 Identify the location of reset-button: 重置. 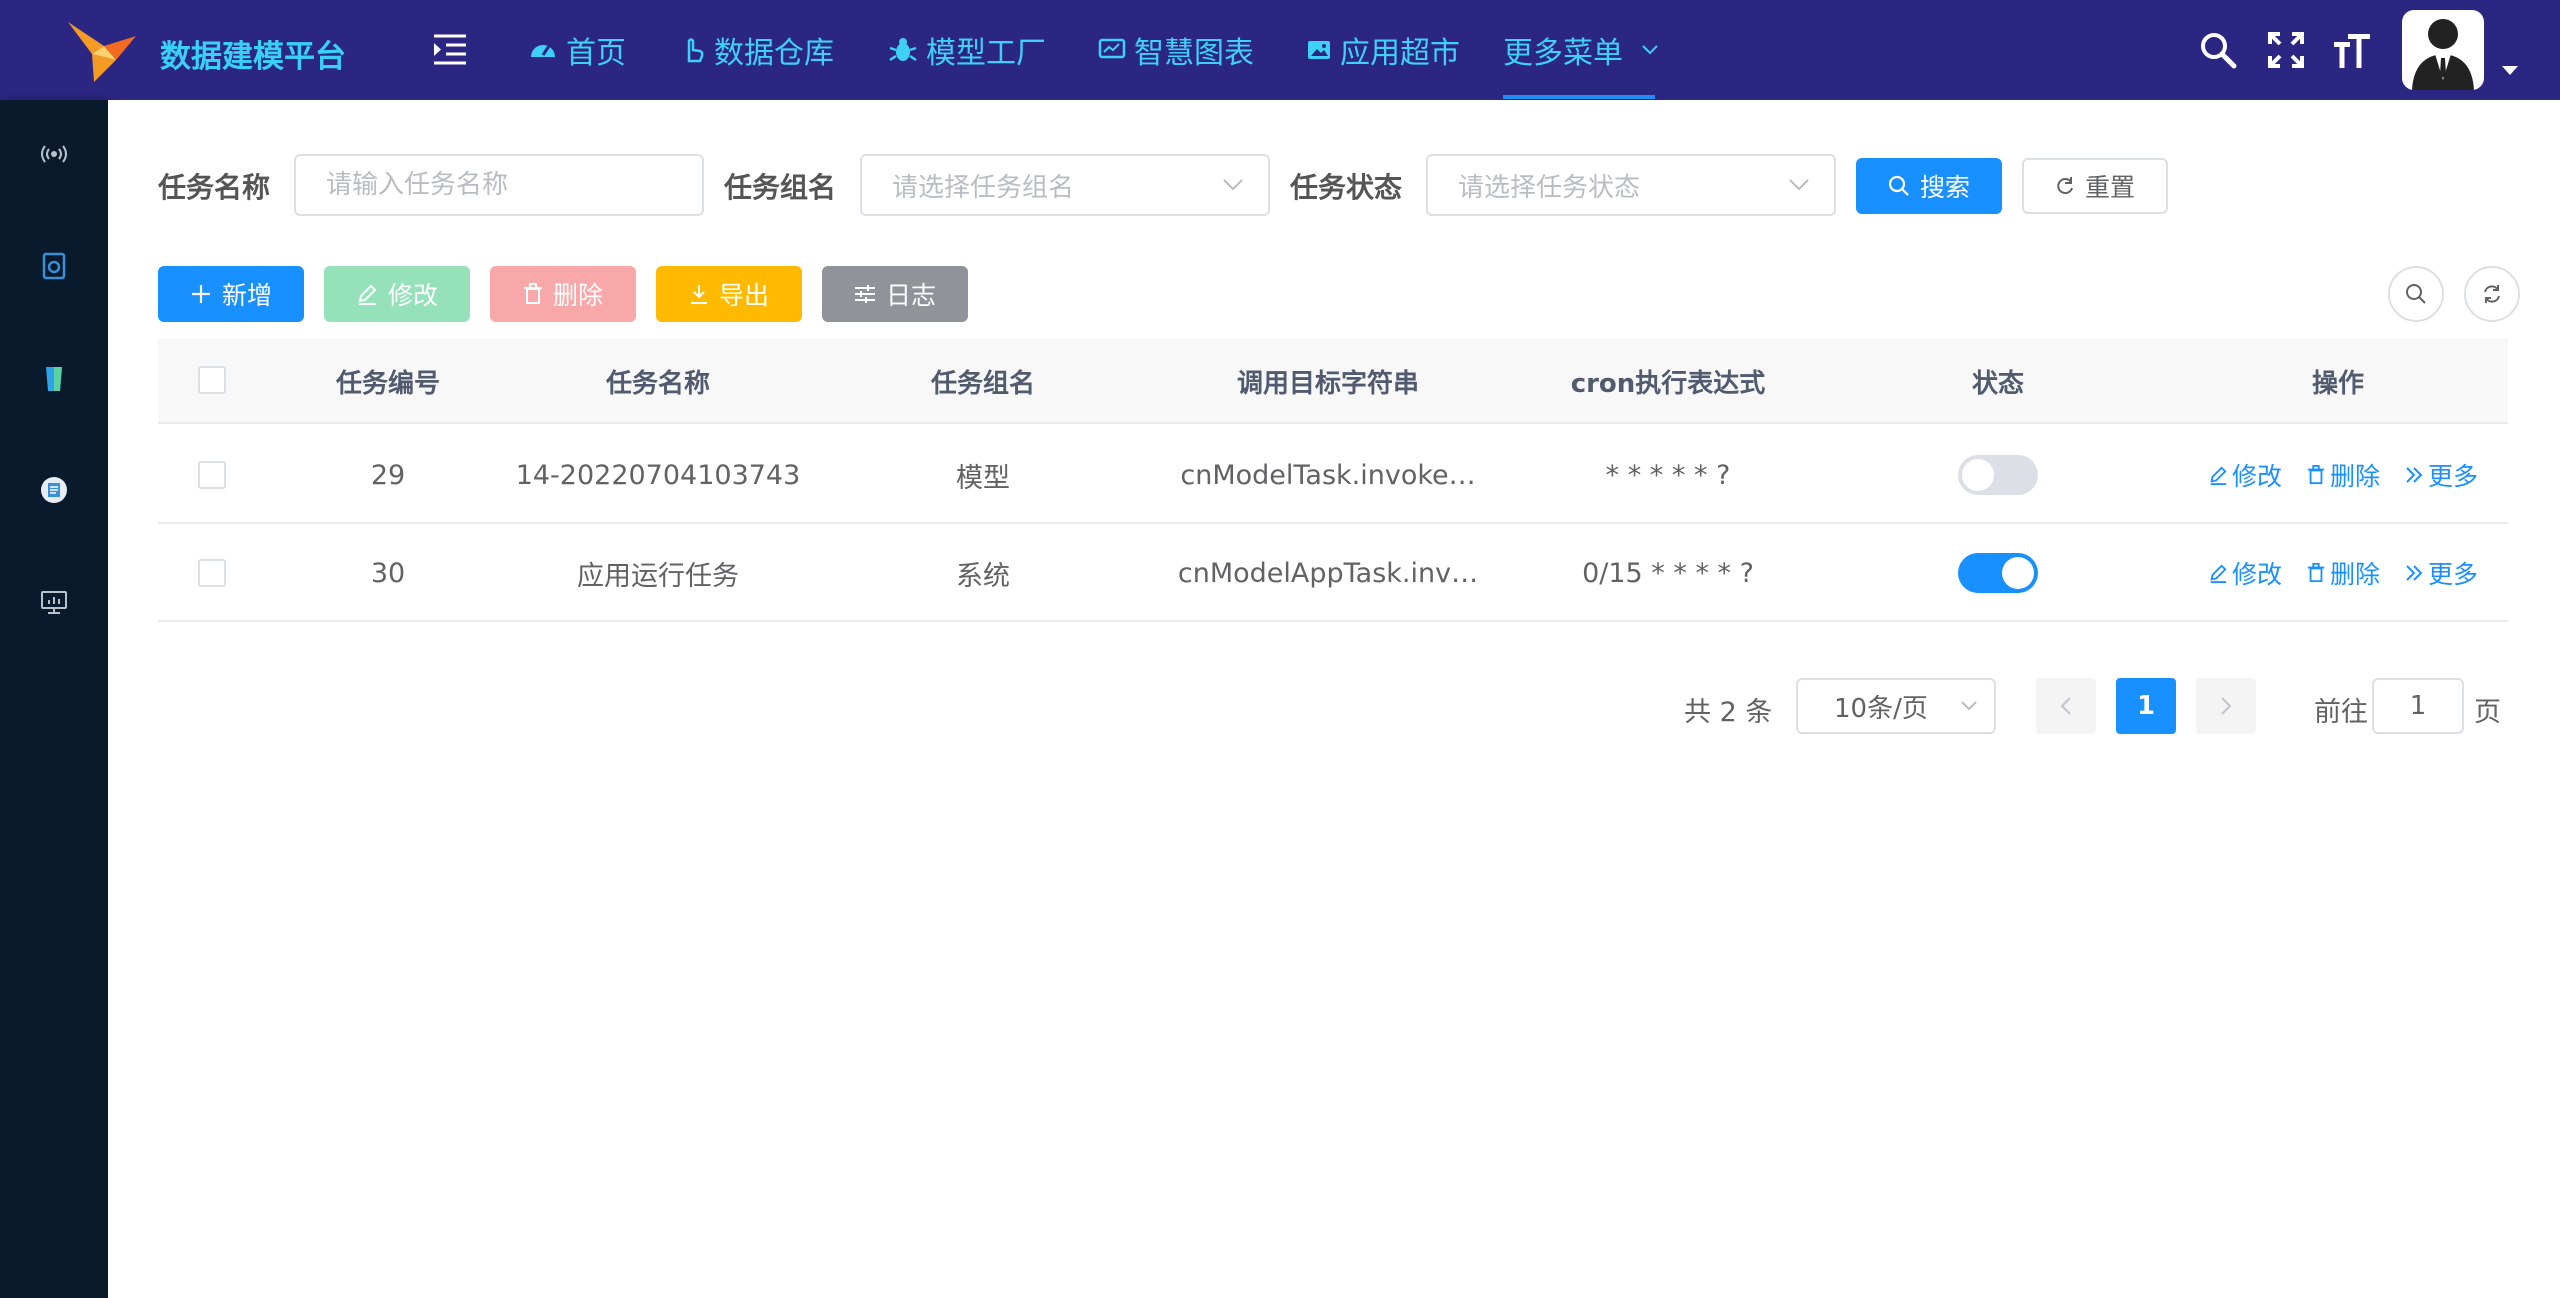
(2095, 186).